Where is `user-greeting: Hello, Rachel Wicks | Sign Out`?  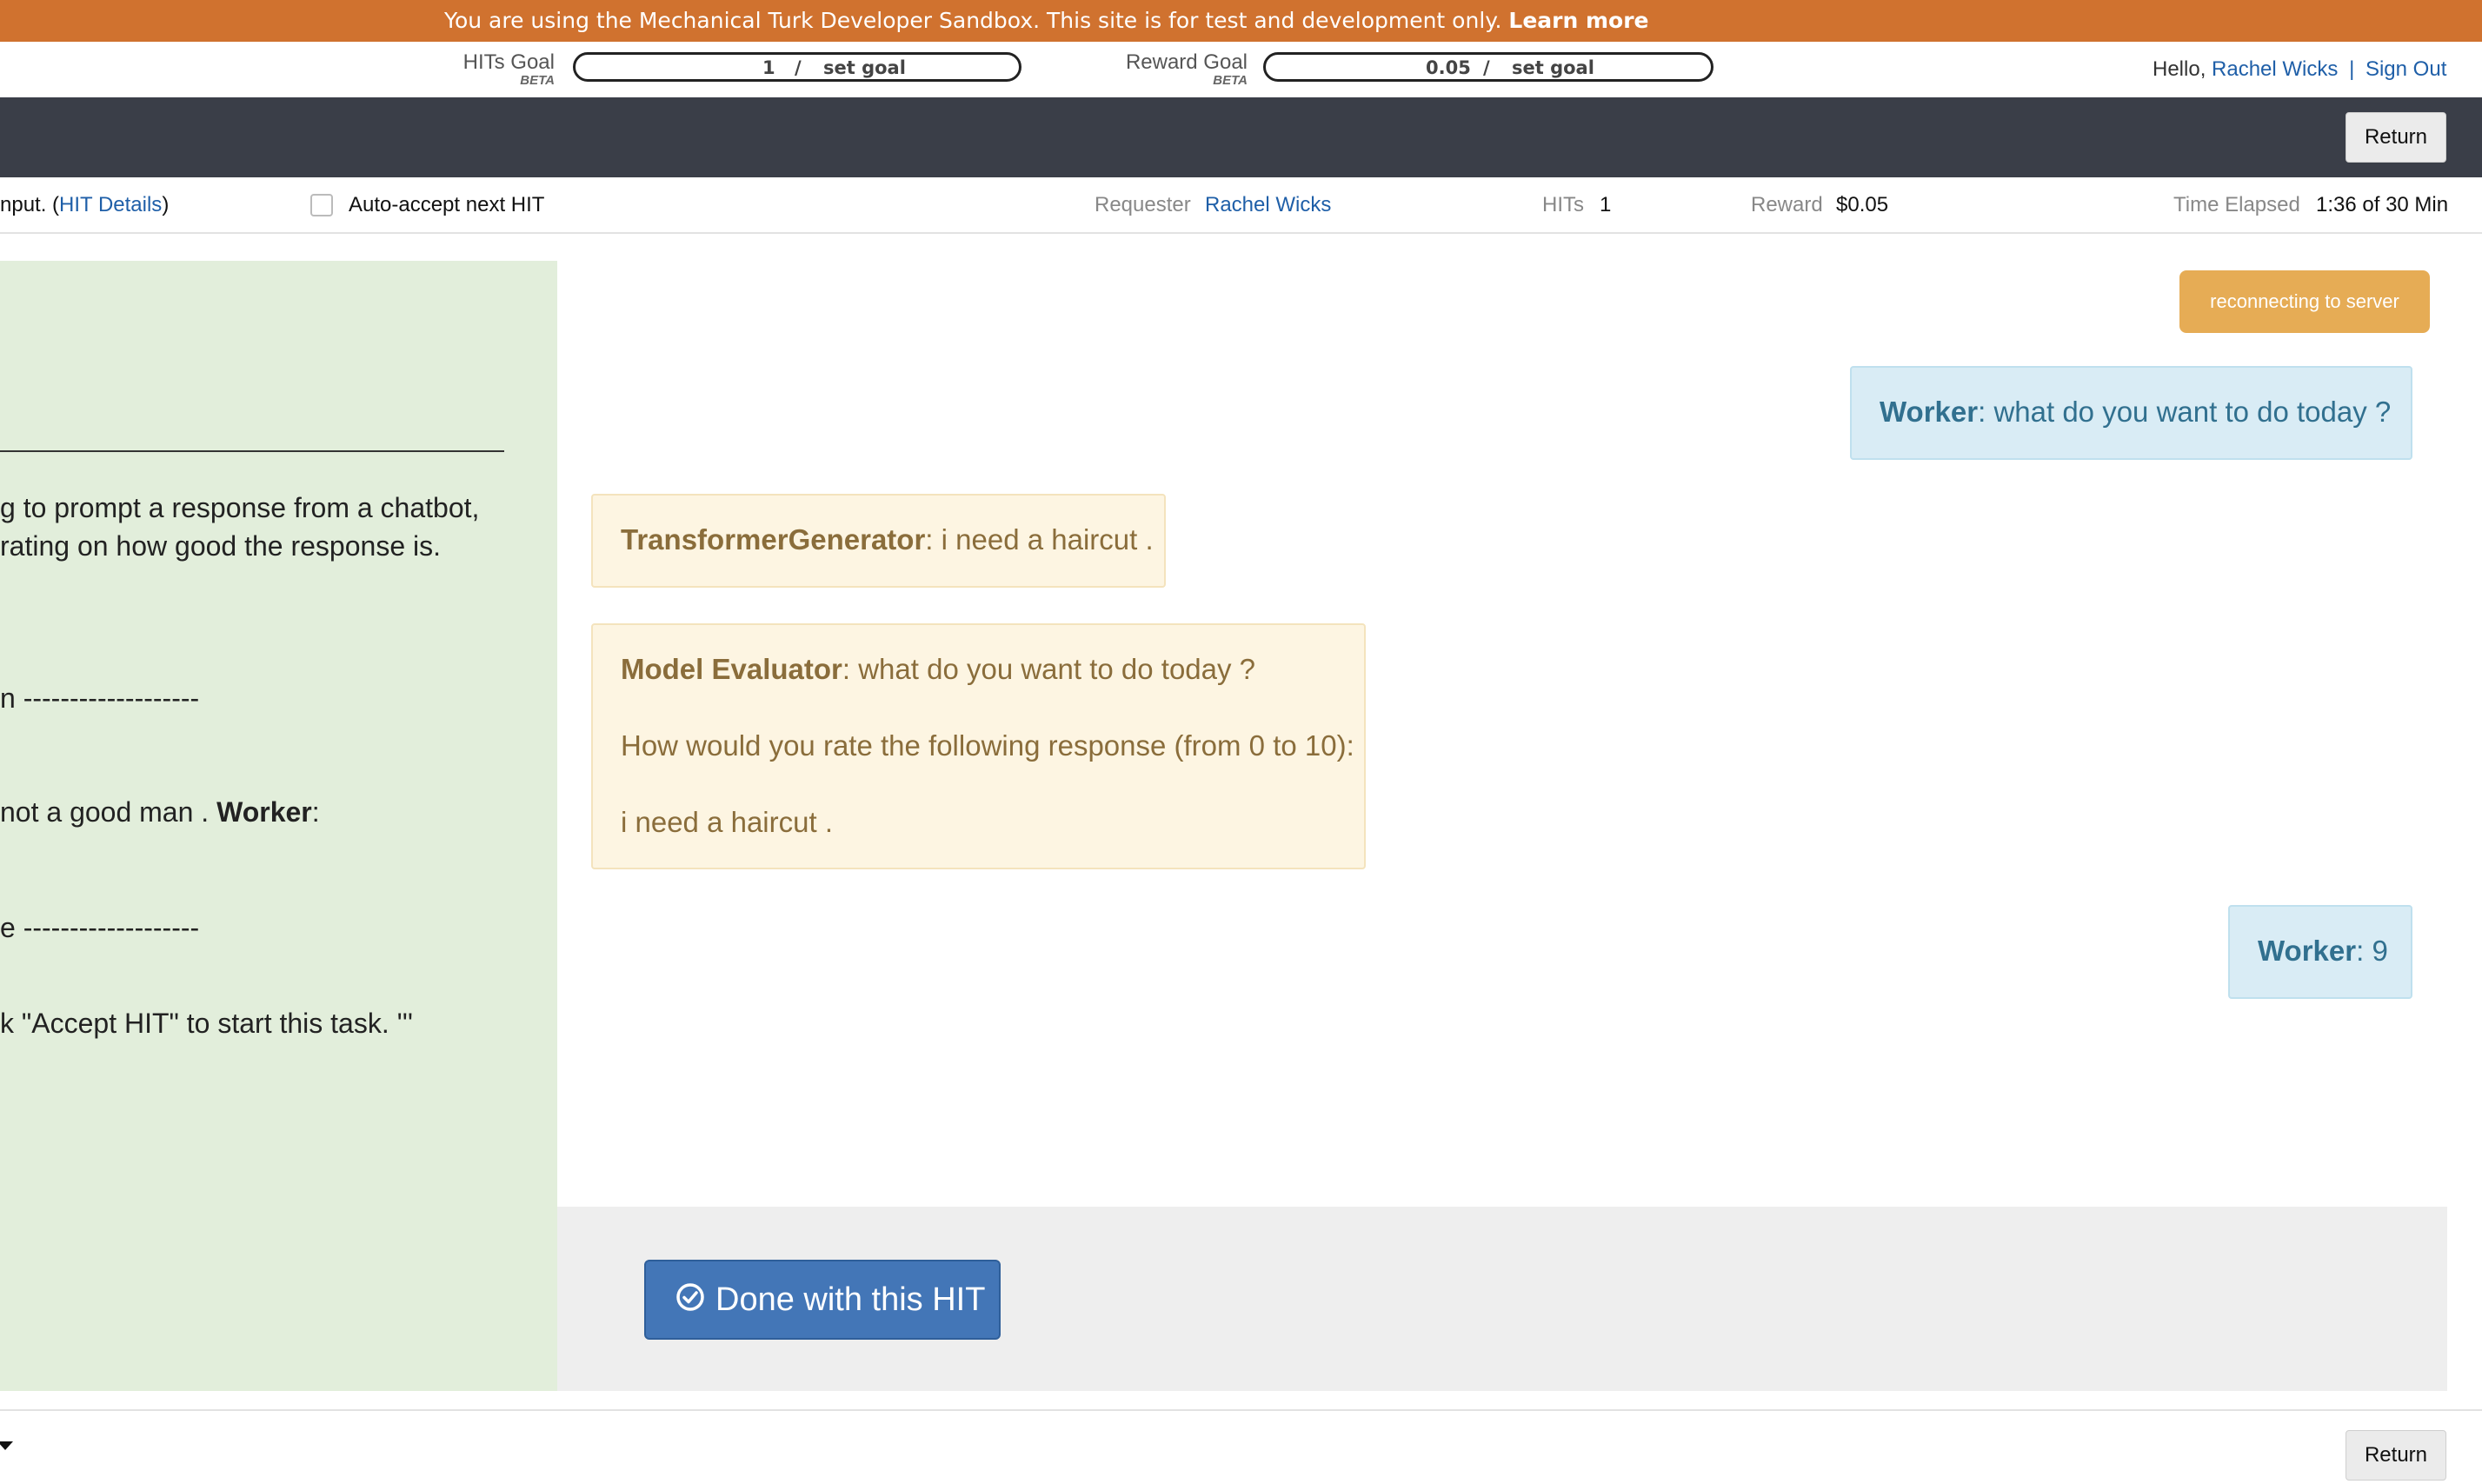 user-greeting: Hello, Rachel Wicks | Sign Out is located at coordinates (2299, 69).